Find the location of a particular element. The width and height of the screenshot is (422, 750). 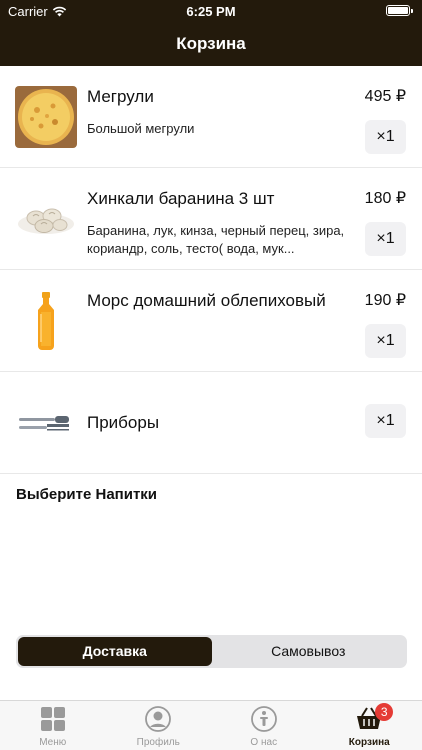

tab-label: Меню is located at coordinates (53, 742).